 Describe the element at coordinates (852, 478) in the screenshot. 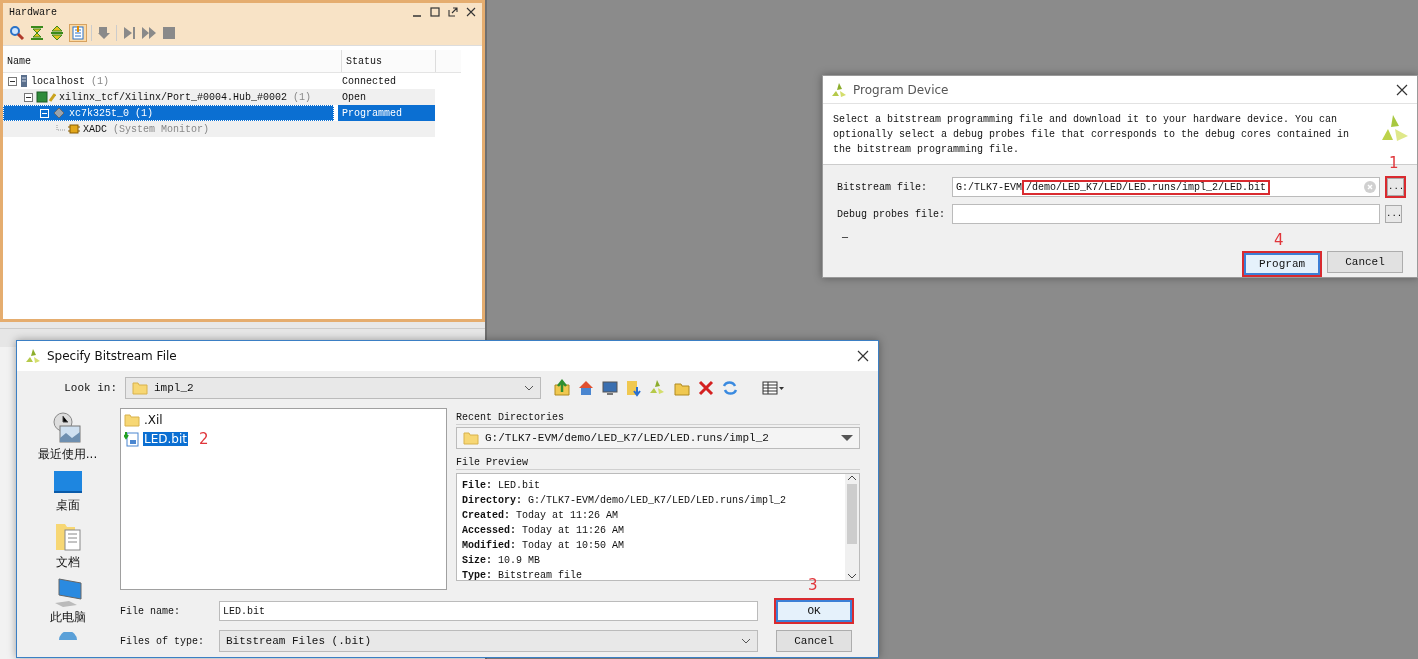

I see `chevron-up-icon` at that location.